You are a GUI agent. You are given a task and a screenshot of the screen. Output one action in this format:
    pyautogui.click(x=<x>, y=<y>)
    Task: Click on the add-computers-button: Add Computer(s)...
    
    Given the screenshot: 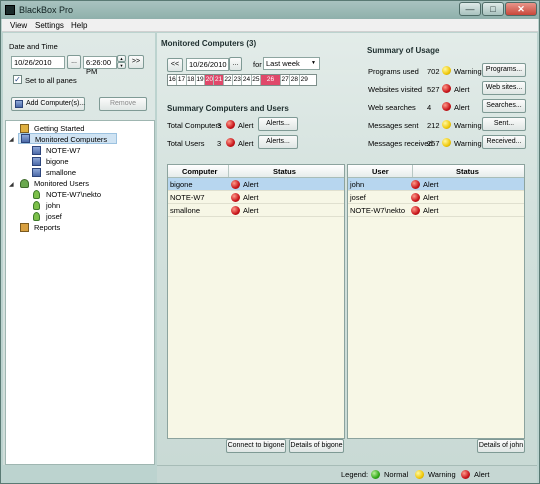 What is the action you would take?
    pyautogui.click(x=48, y=104)
    